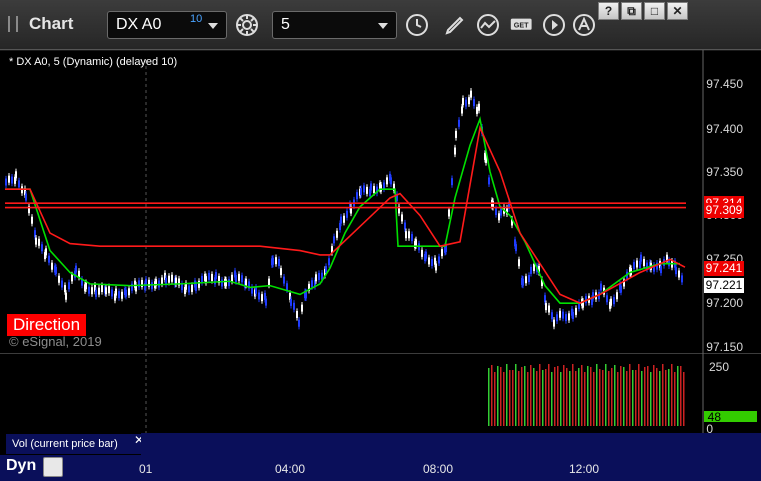 The image size is (761, 481). Describe the element at coordinates (677, 11) in the screenshot. I see `close-button: ✕` at that location.